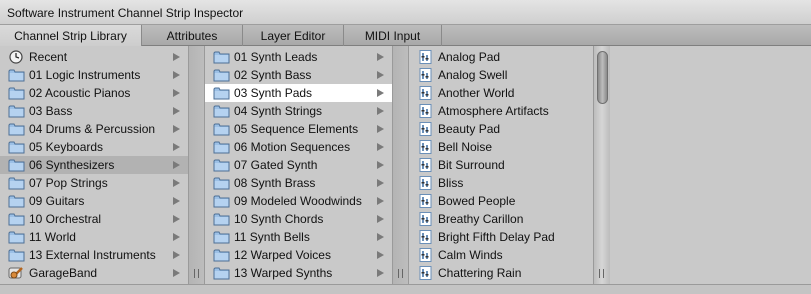 Image resolution: width=811 pixels, height=294 pixels. I want to click on list-item-label: 04 Synth Strings, so click(278, 111).